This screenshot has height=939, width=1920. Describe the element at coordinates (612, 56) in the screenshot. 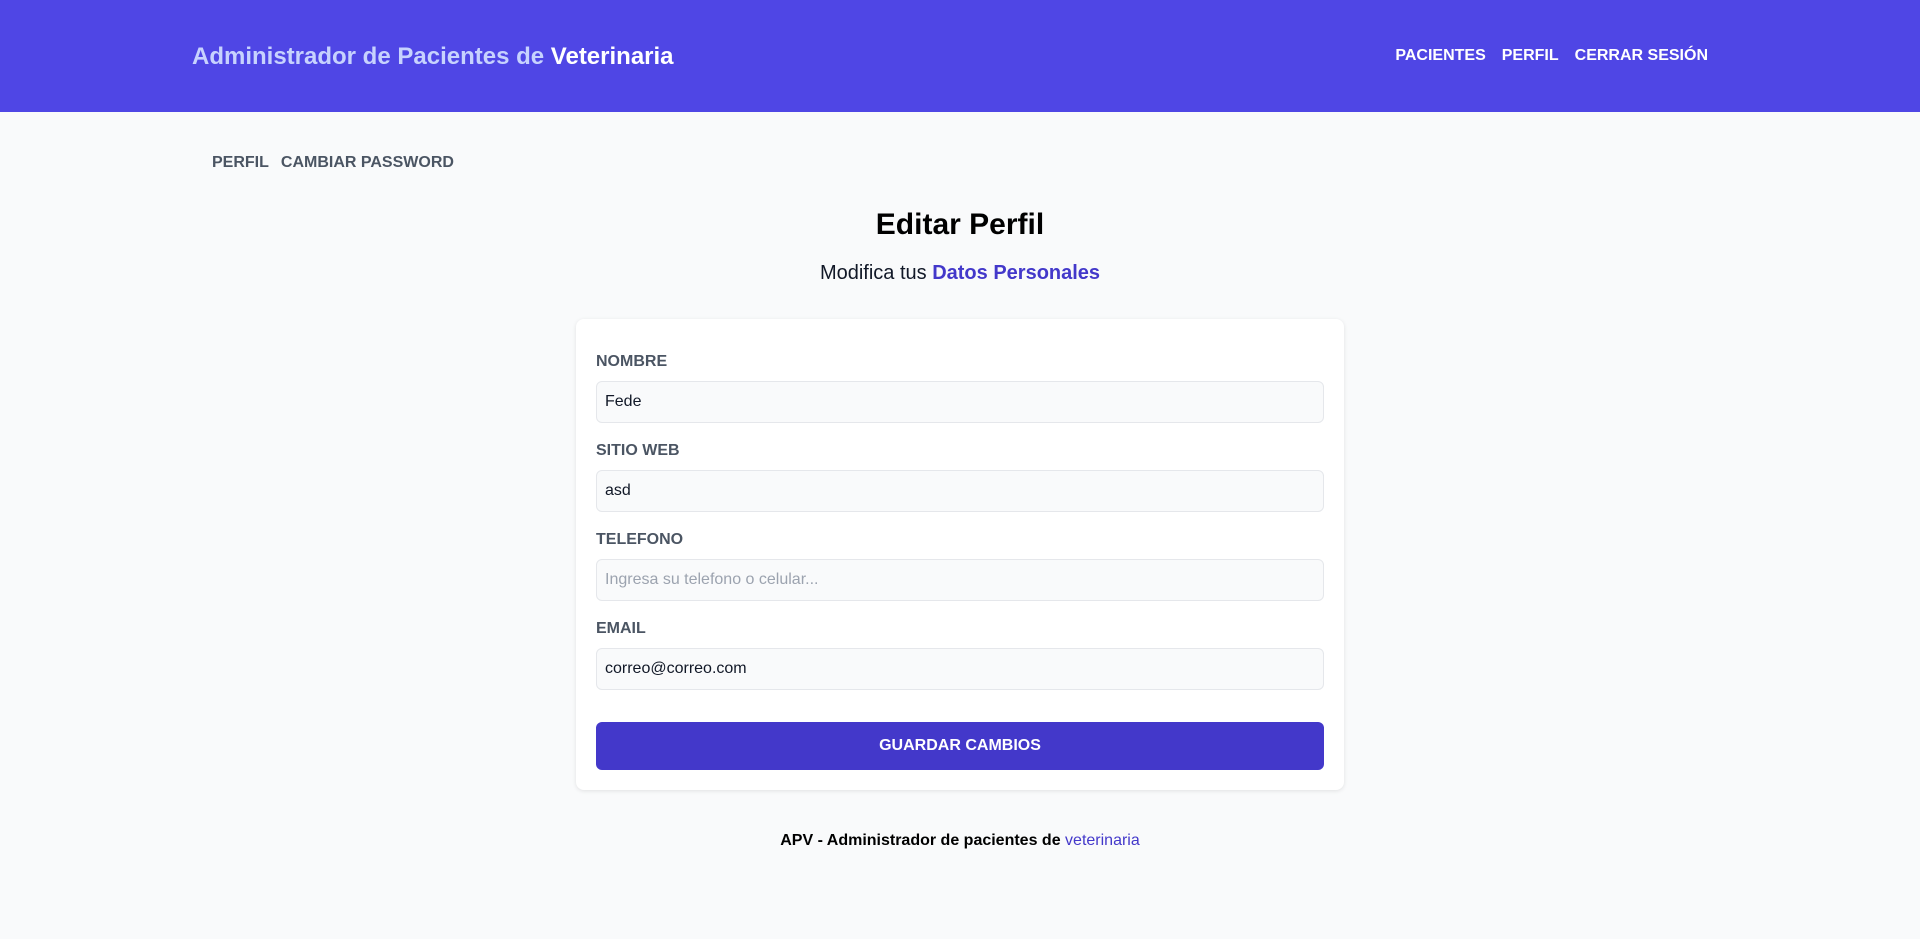

I see `app-title-strong: Veterinaria` at that location.